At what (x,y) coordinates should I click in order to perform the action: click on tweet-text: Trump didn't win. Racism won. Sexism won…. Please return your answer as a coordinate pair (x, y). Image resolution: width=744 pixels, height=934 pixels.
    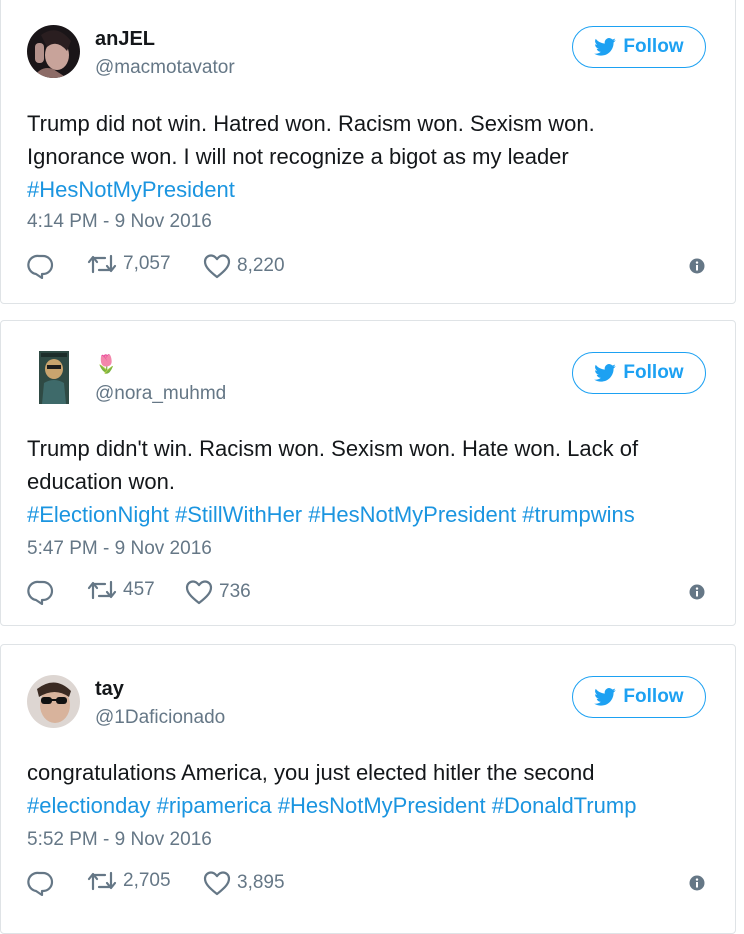
    Looking at the image, I should click on (367, 481).